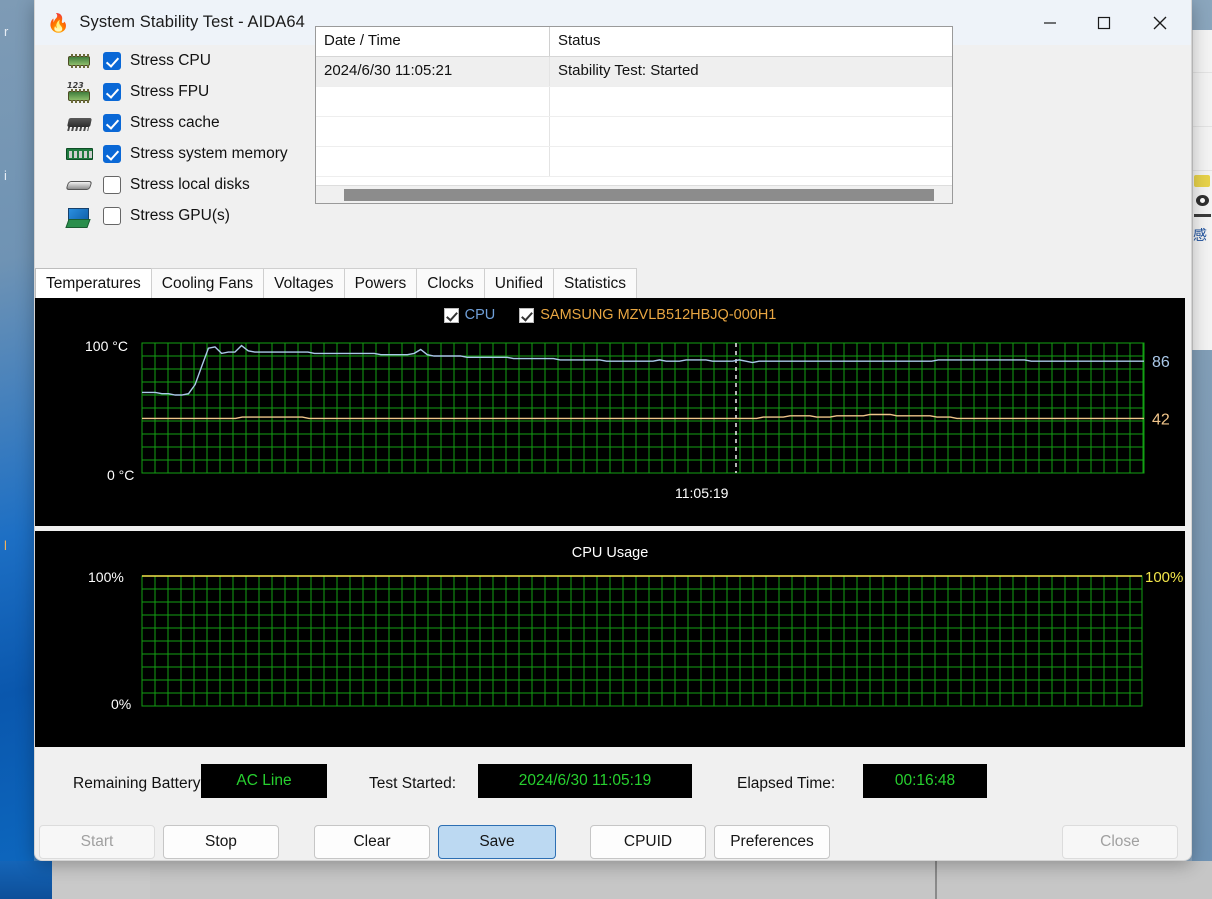 The width and height of the screenshot is (1212, 899). Describe the element at coordinates (433, 71) in the screenshot. I see `cell-datetime: 2024/6/30 11:05:21` at that location.